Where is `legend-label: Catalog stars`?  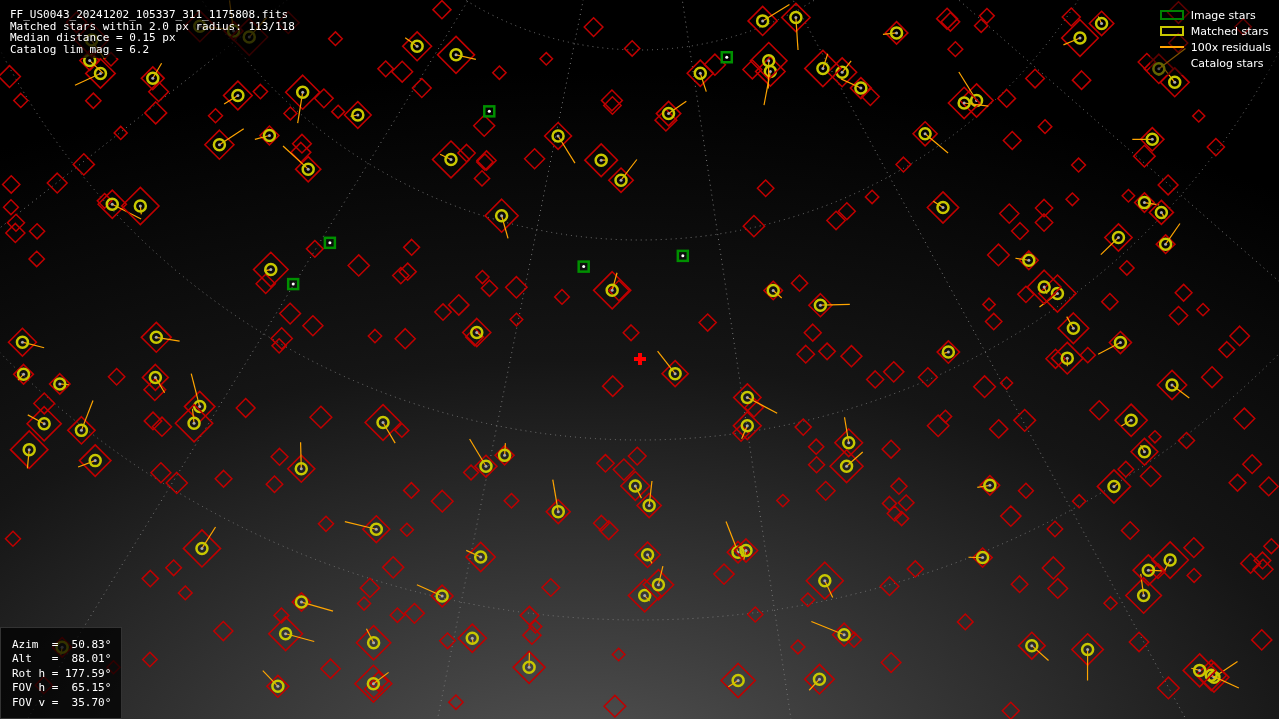 legend-label: Catalog stars is located at coordinates (1227, 63).